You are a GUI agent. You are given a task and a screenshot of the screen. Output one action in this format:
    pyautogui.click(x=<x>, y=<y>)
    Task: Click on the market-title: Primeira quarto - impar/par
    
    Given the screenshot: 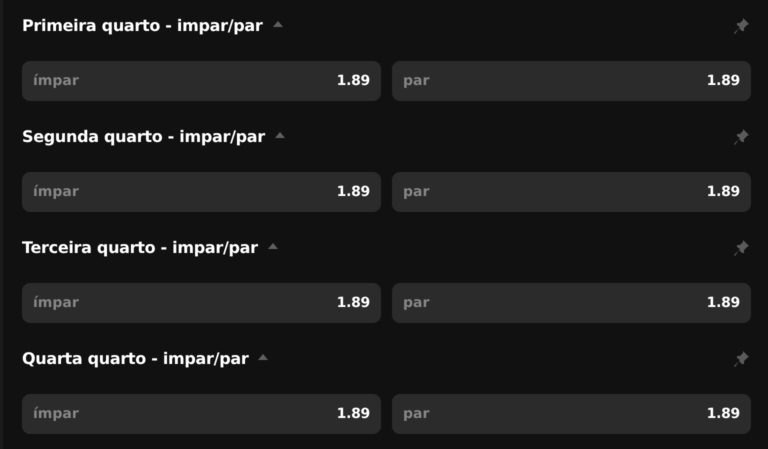 What is the action you would take?
    pyautogui.click(x=142, y=25)
    